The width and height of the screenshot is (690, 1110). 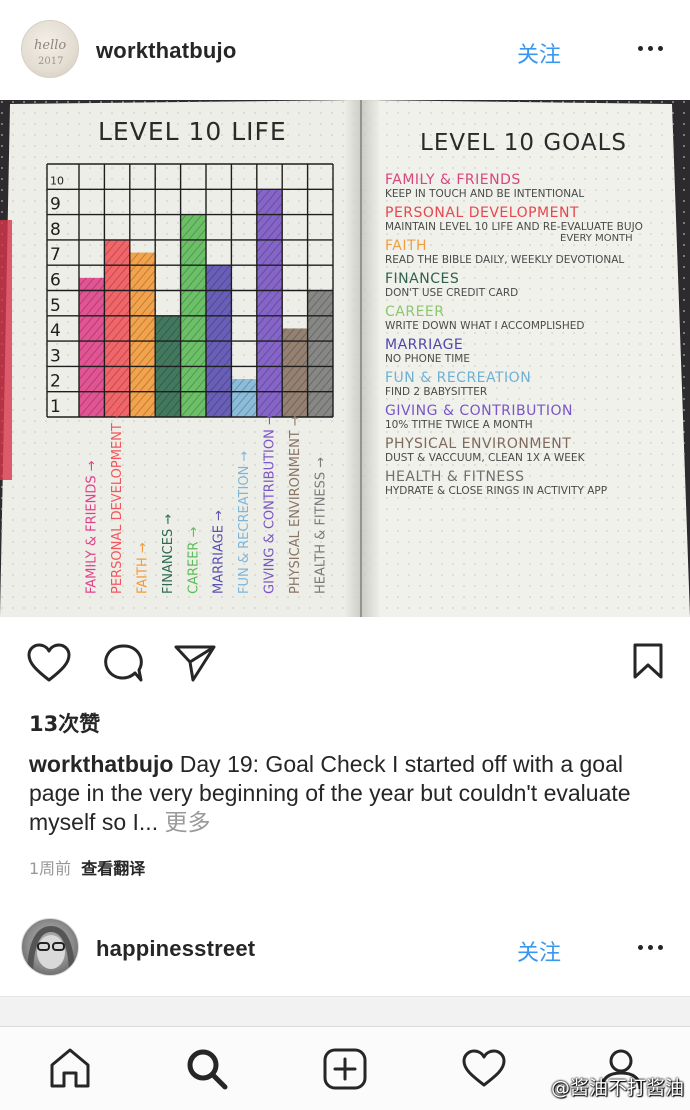 What do you see at coordinates (55, 331) in the screenshot?
I see `chart-level-label: 4` at bounding box center [55, 331].